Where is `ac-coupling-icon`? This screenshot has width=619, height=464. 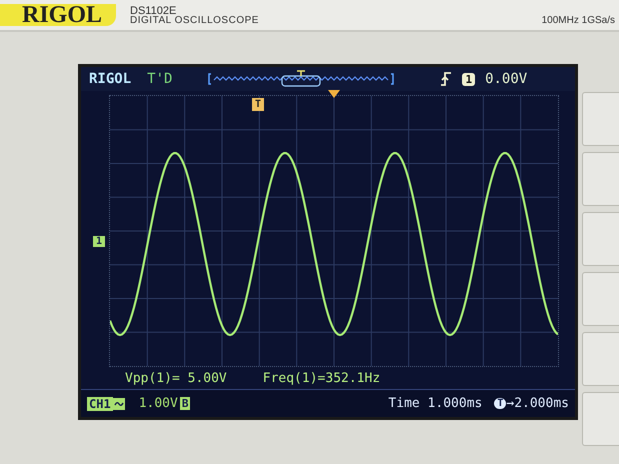
ac-coupling-icon is located at coordinates (118, 404).